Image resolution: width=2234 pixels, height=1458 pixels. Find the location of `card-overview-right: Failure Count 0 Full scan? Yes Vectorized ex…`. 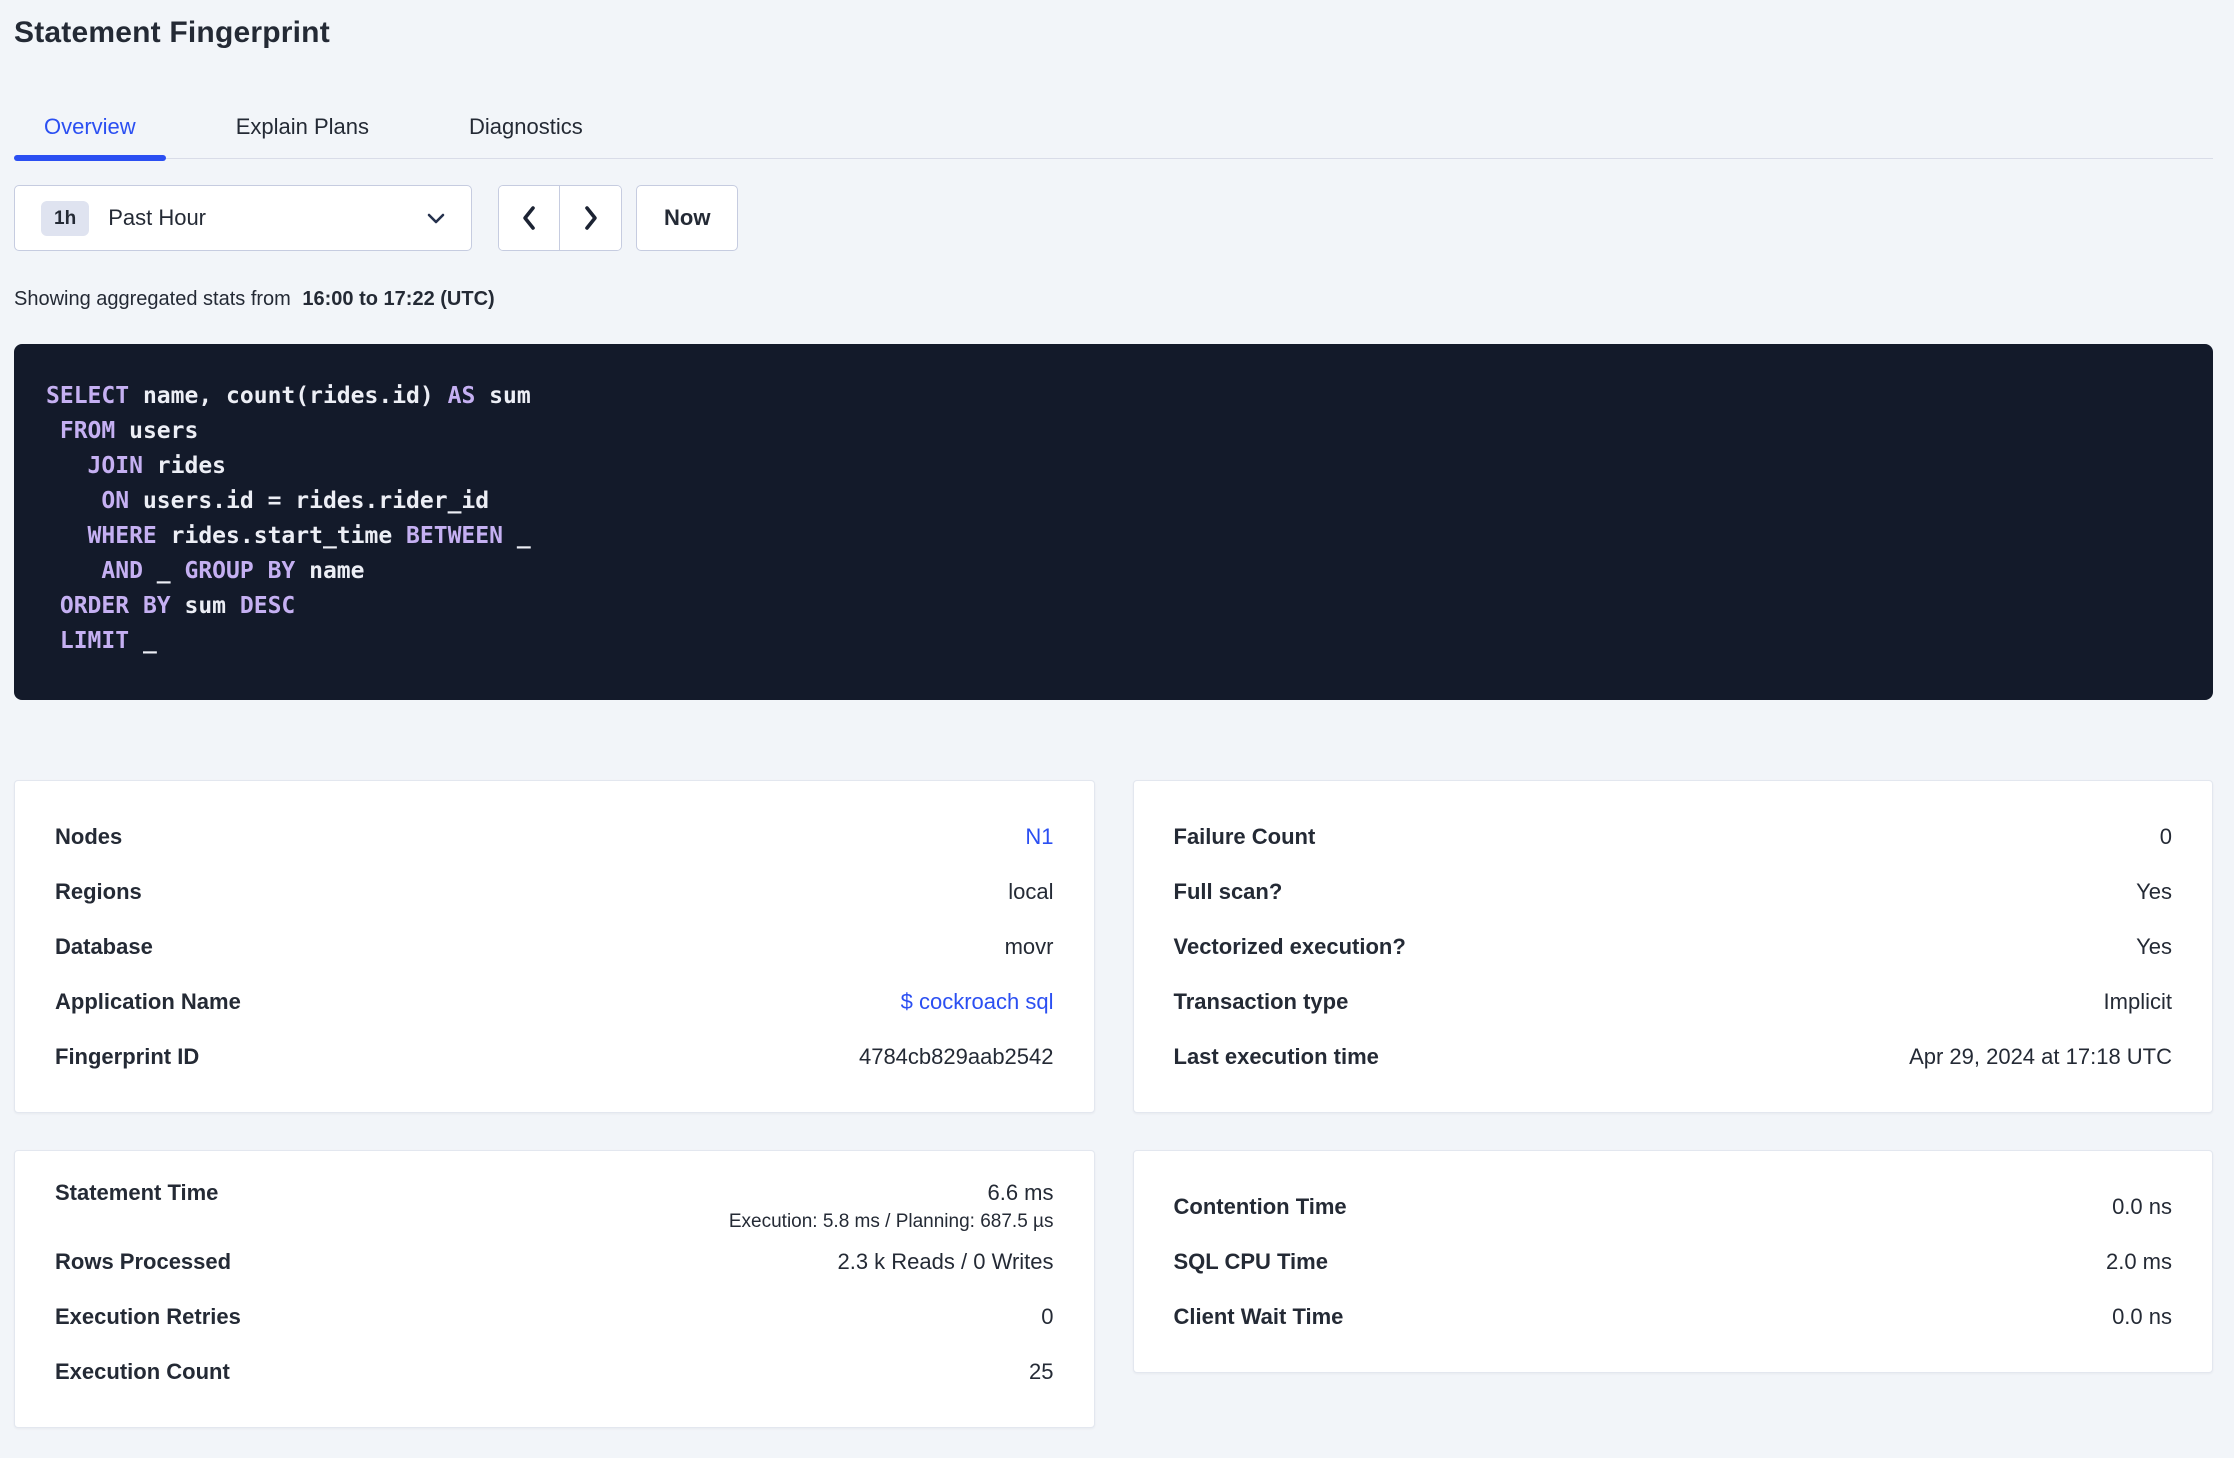

card-overview-right: Failure Count 0 Full scan? Yes Vectorized ex… is located at coordinates (1672, 946).